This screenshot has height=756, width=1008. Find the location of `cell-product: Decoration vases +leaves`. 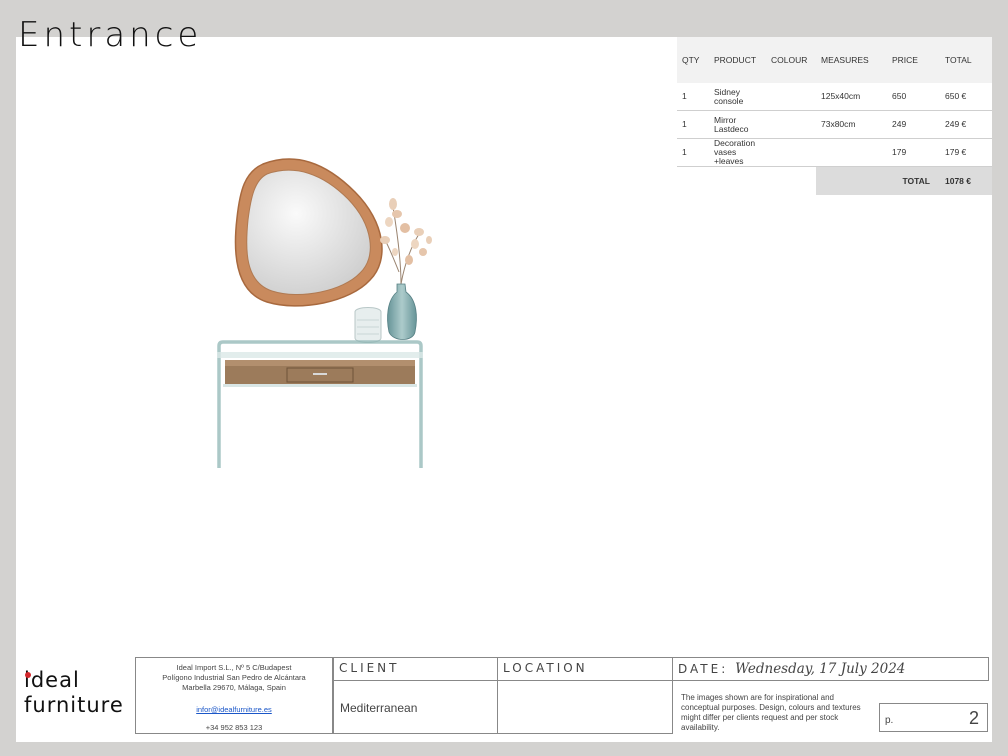

cell-product: Decoration vases +leaves is located at coordinates (737, 152).